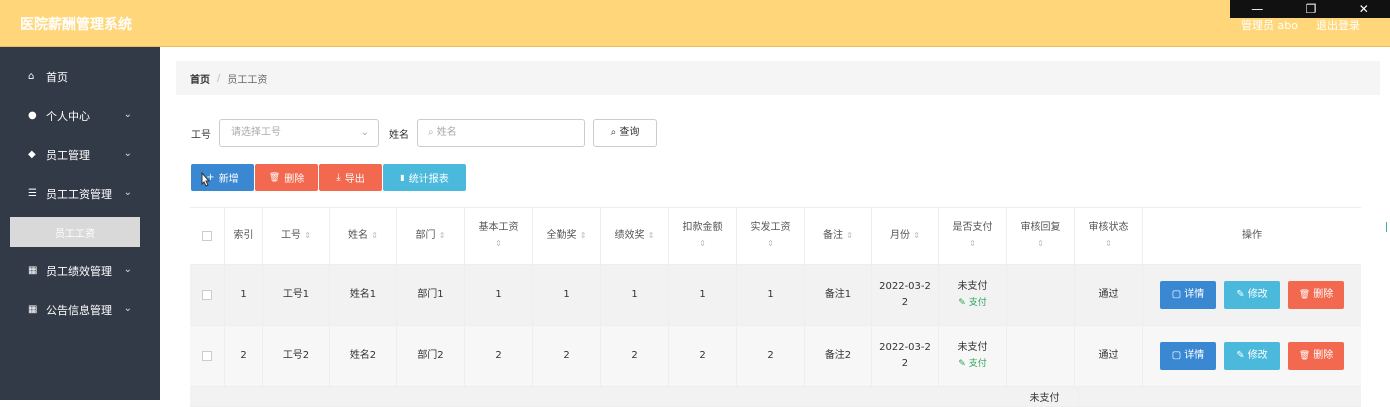 This screenshot has width=1390, height=407. Describe the element at coordinates (31, 76) in the screenshot. I see `home-icon: ⌂` at that location.